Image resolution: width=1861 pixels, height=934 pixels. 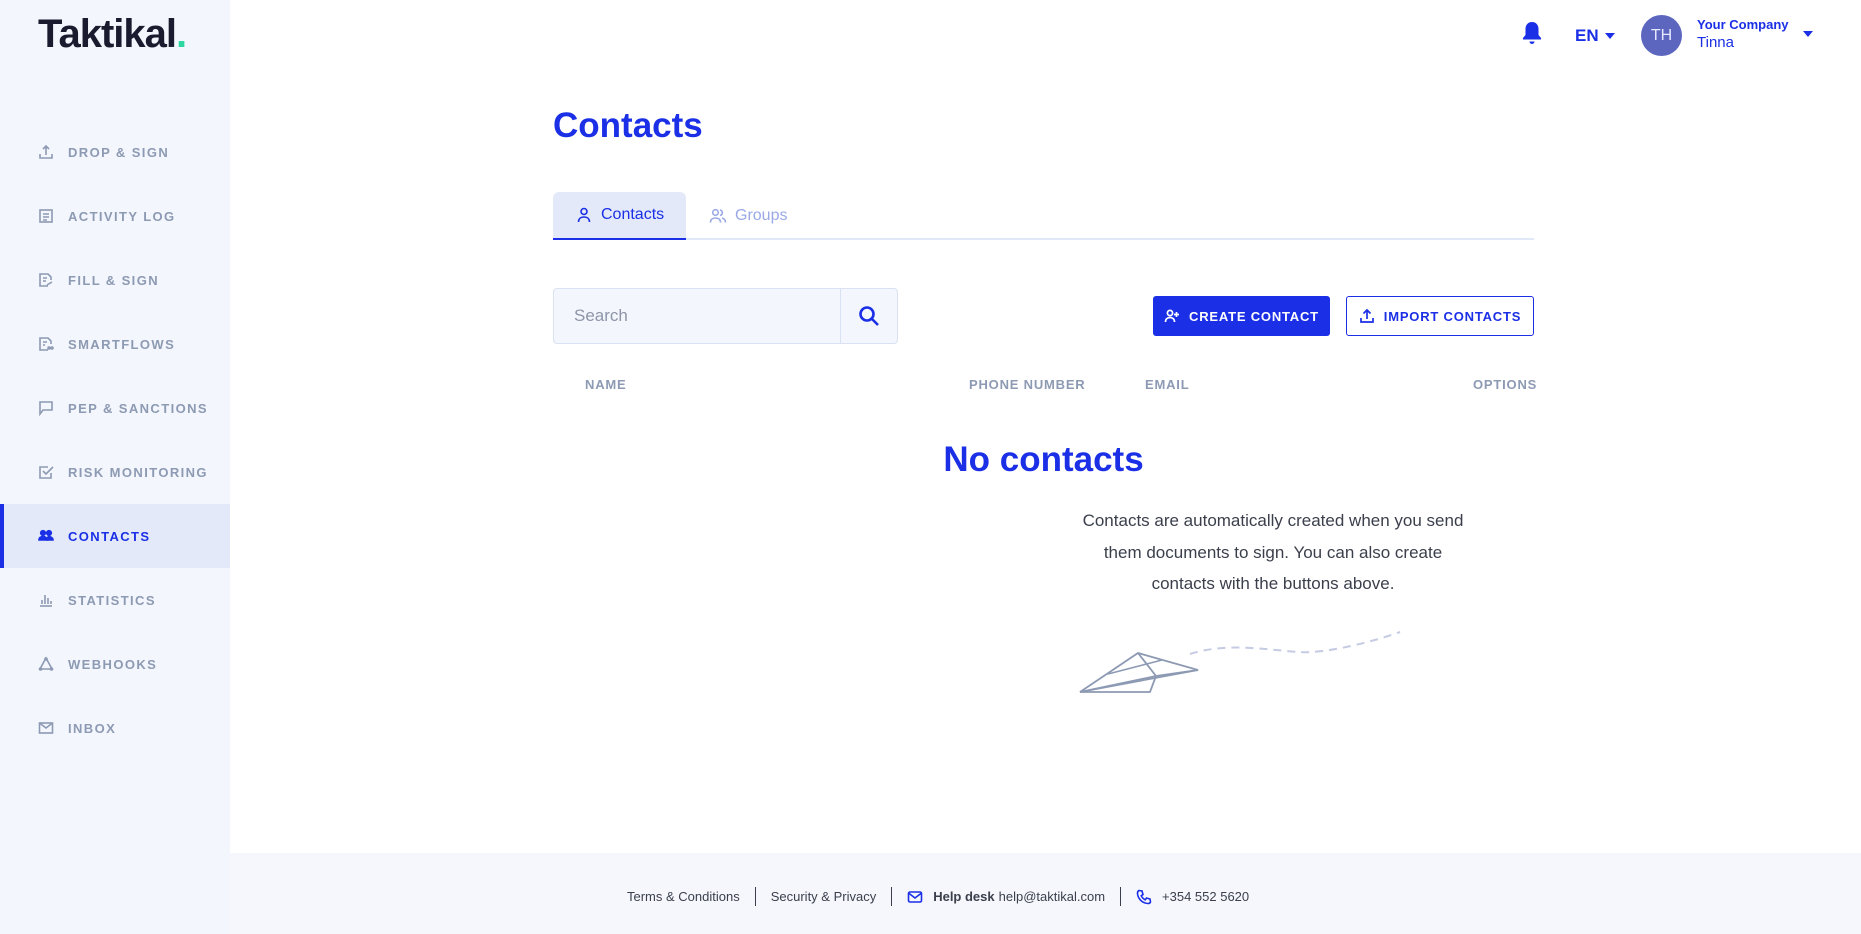 I want to click on sidebar-item-label: PEP & SANCTIONS, so click(x=138, y=408).